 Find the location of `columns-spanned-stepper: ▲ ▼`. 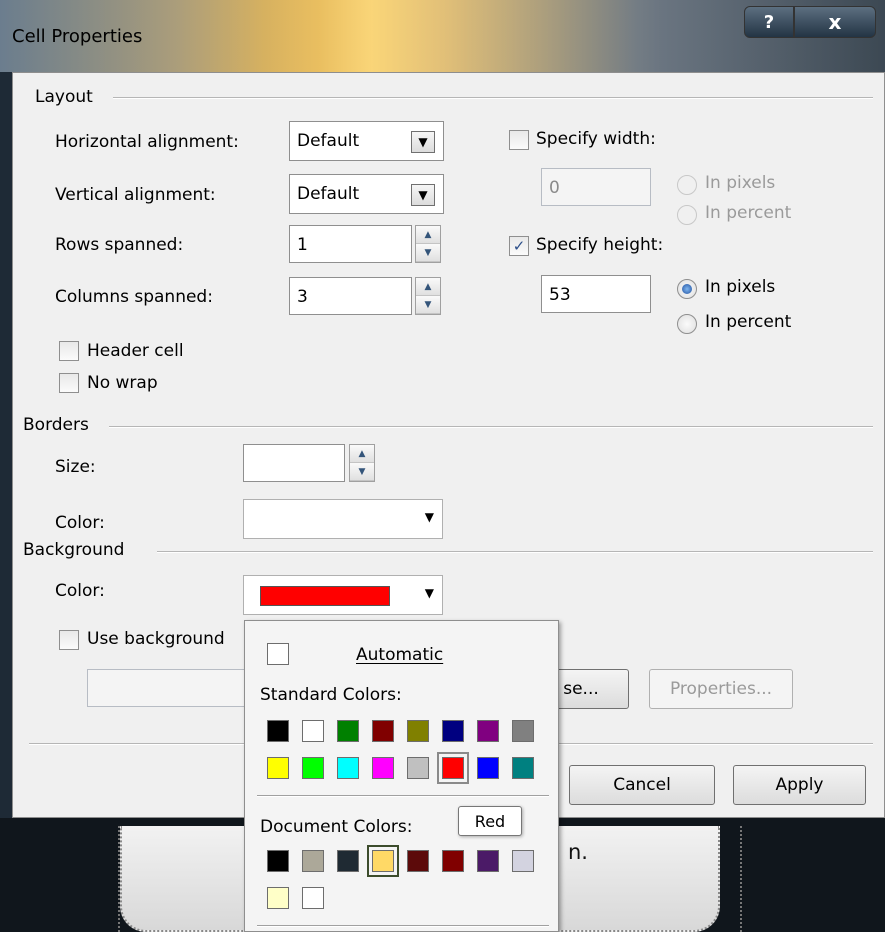

columns-spanned-stepper: ▲ ▼ is located at coordinates (428, 296).